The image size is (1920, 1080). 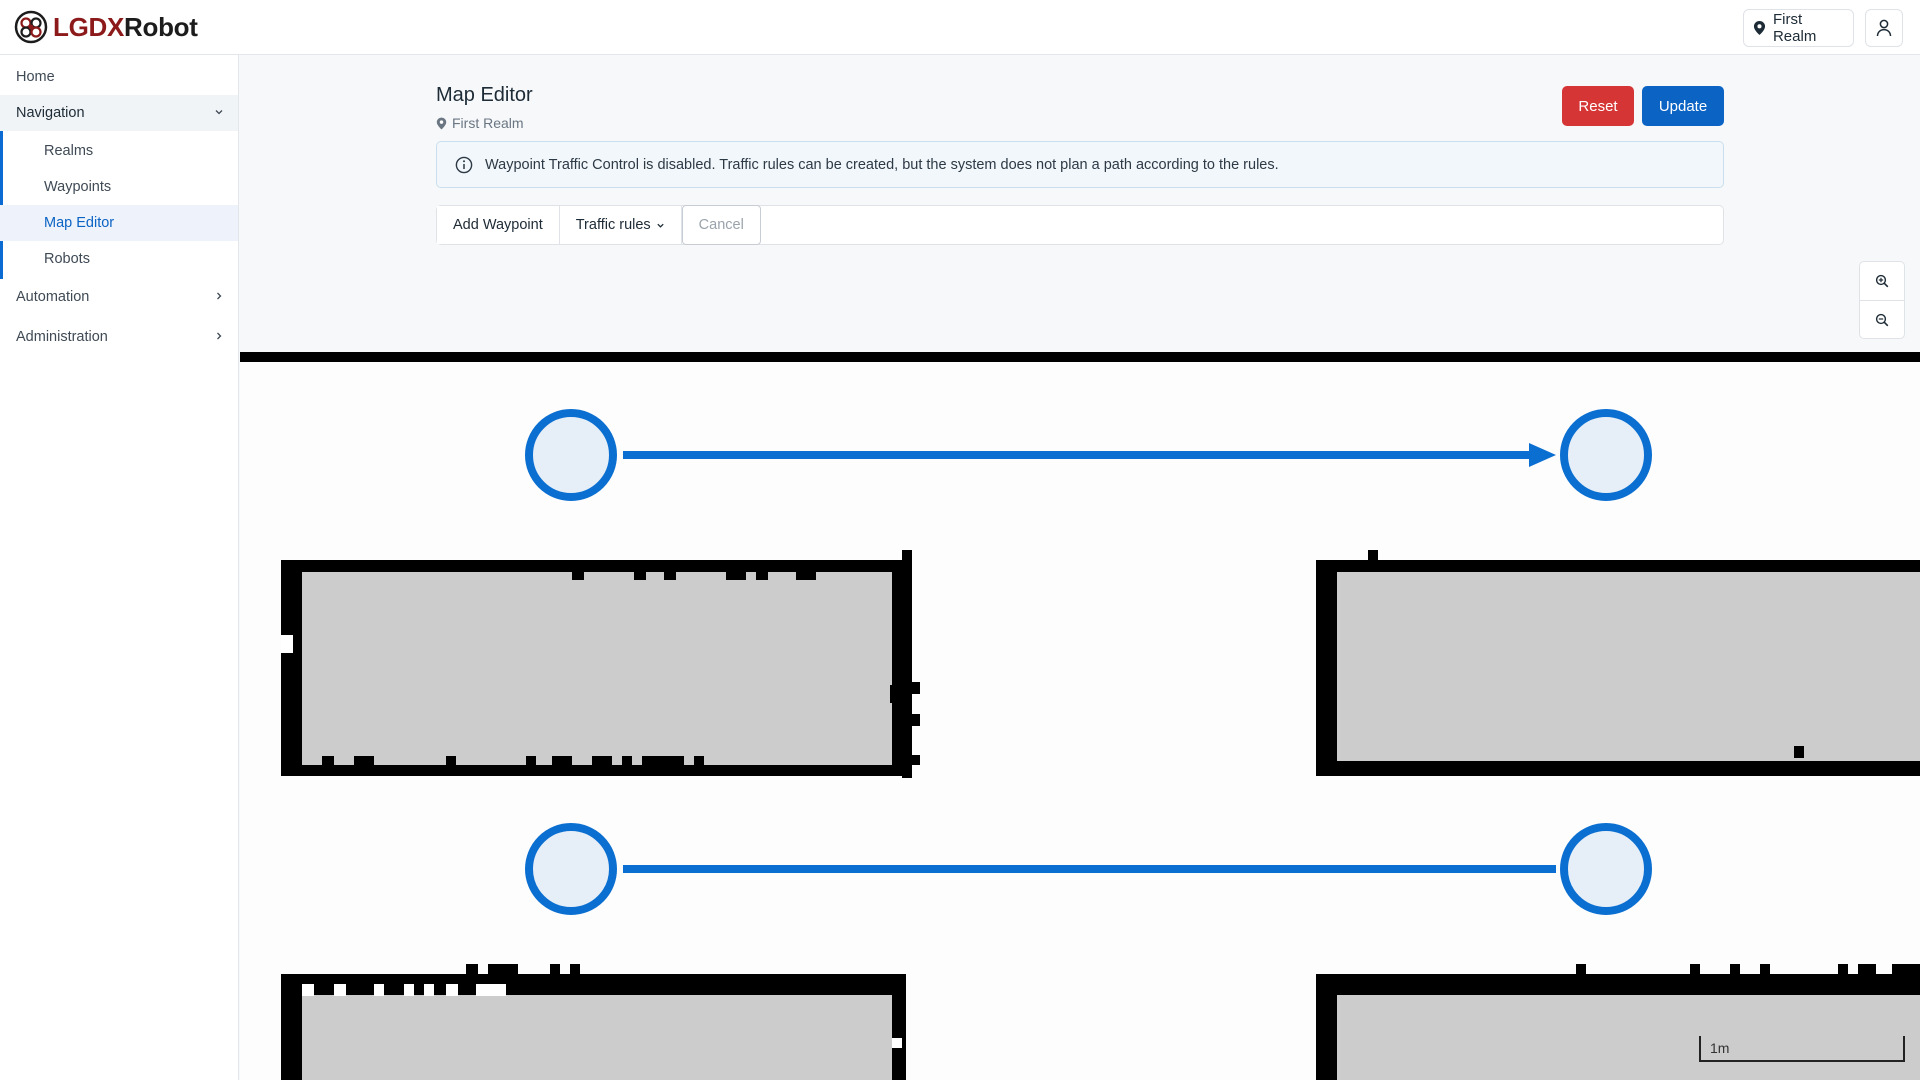 What do you see at coordinates (1802, 1049) in the screenshot?
I see `map-scale-bar: 1m` at bounding box center [1802, 1049].